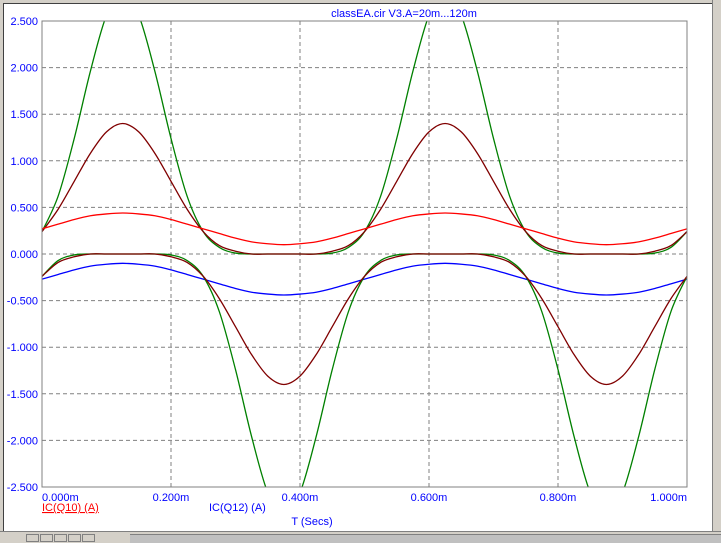 The width and height of the screenshot is (721, 543). I want to click on x-tick-label: 0.800m, so click(558, 498).